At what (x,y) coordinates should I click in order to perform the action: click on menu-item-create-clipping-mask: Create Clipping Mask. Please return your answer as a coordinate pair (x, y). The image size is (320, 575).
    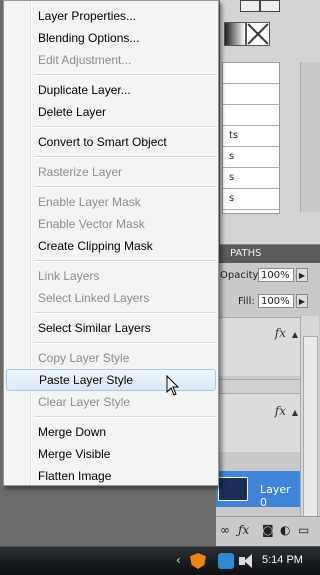
    Looking at the image, I should click on (111, 246).